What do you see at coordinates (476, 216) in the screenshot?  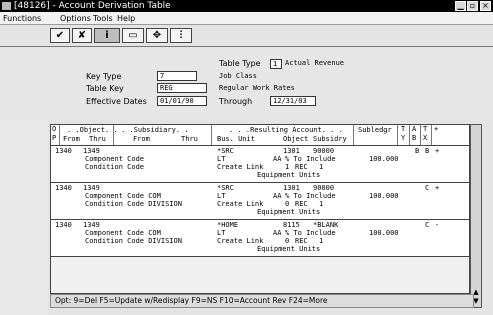 I see `vertical-scrollbar: ▲ ▼` at bounding box center [476, 216].